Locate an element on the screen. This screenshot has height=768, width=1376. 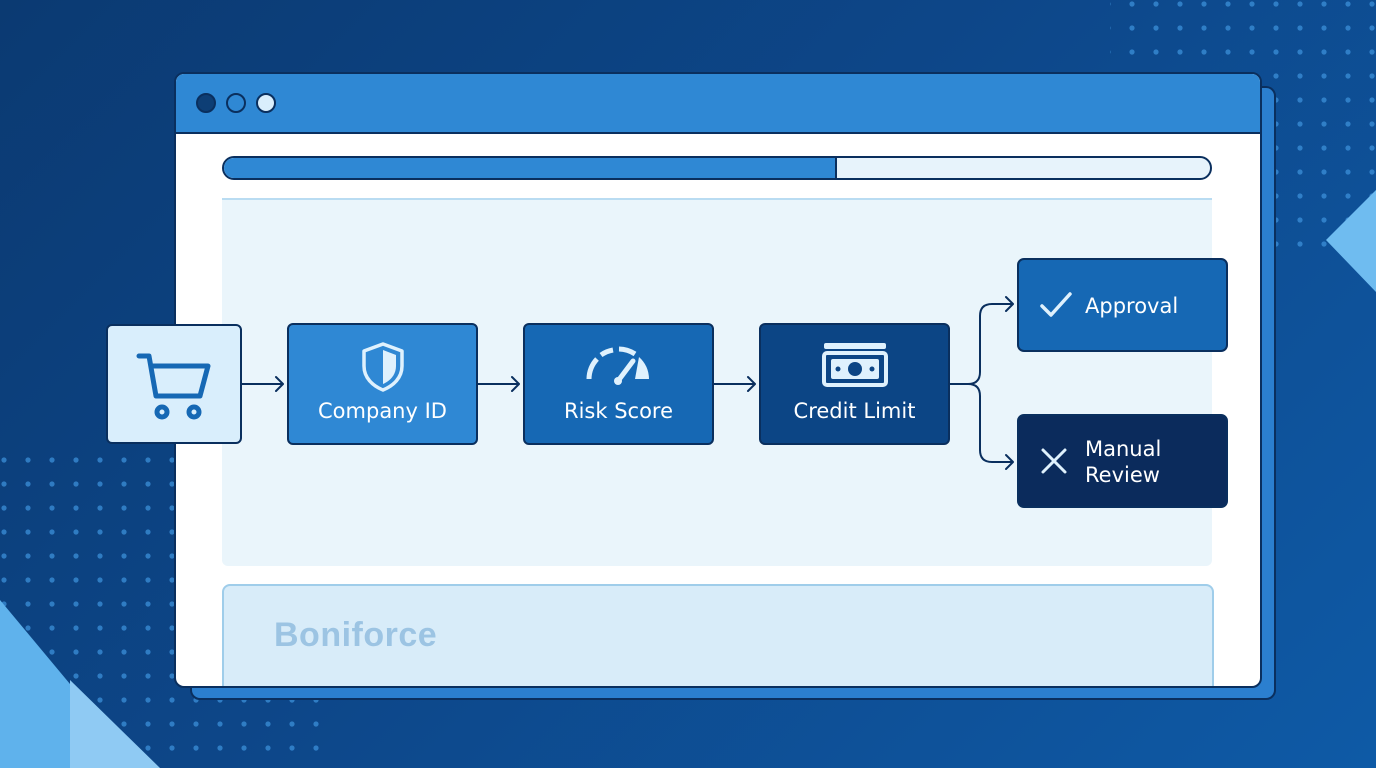
step-company-id: Company ID is located at coordinates (382, 384).